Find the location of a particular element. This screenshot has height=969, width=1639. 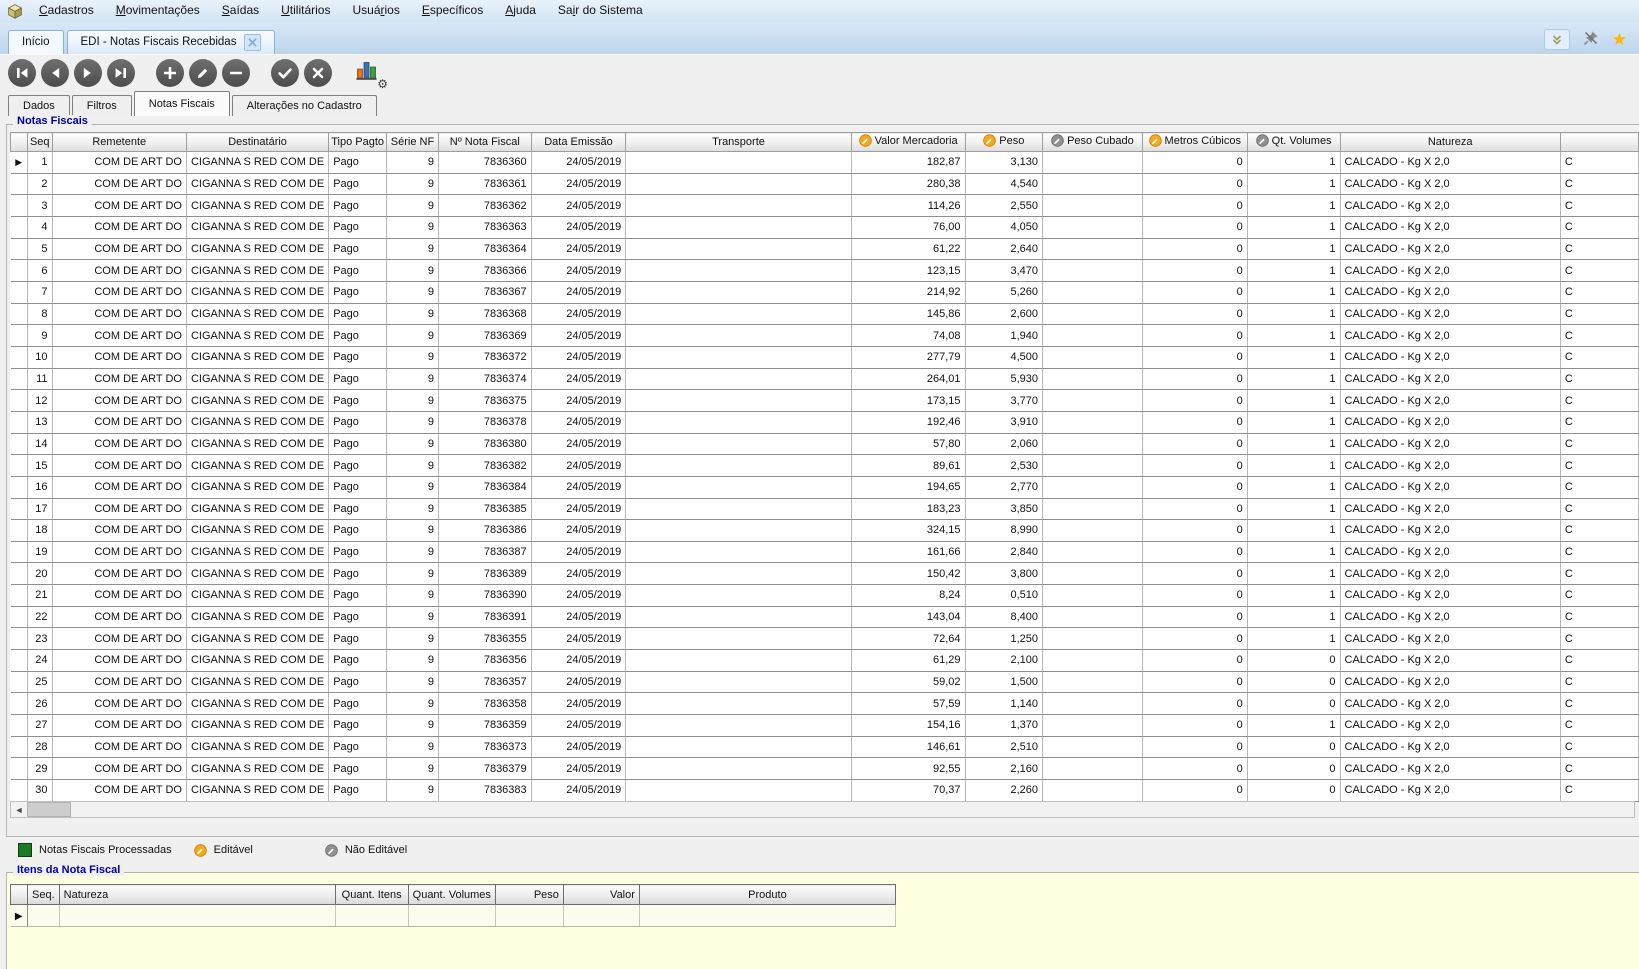

grid-cell: 3,770 is located at coordinates (1004, 400).